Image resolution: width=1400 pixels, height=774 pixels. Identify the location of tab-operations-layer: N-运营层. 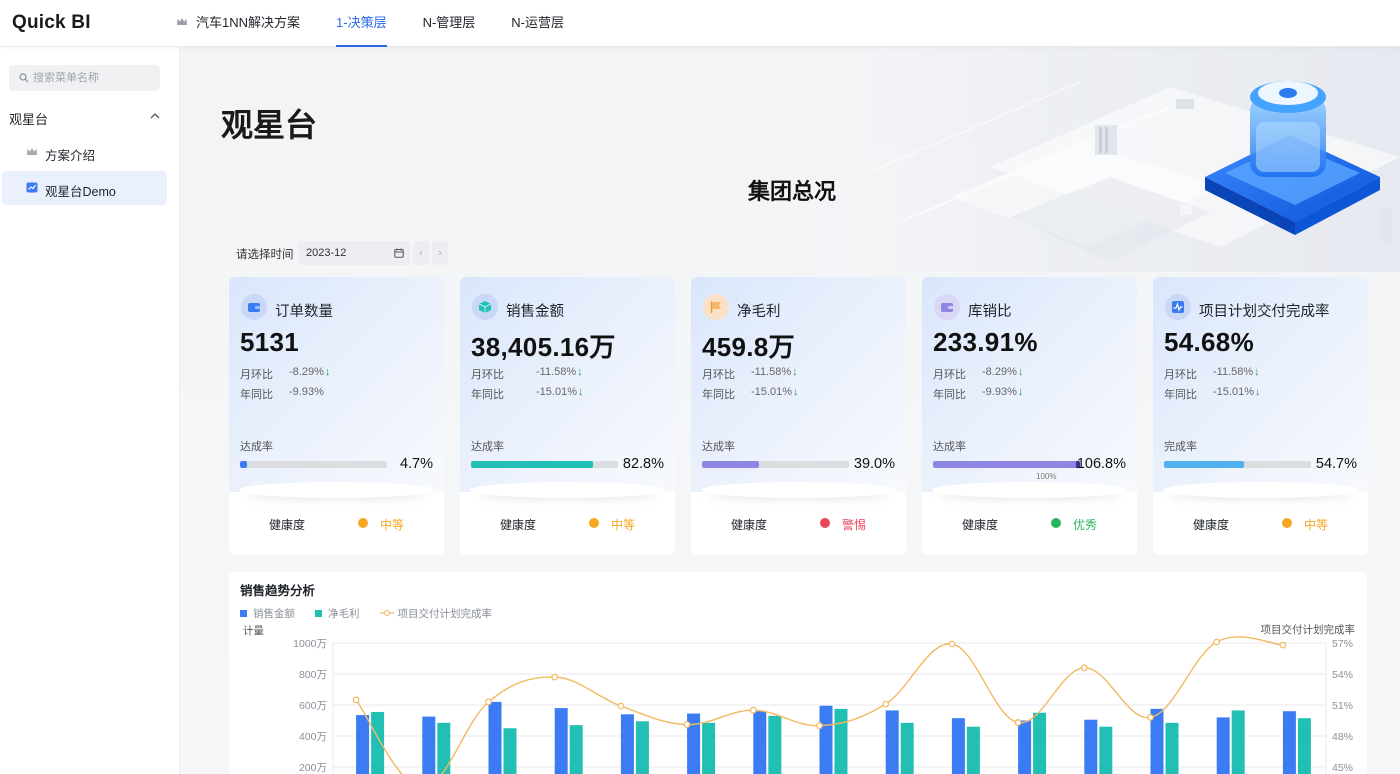
(537, 23).